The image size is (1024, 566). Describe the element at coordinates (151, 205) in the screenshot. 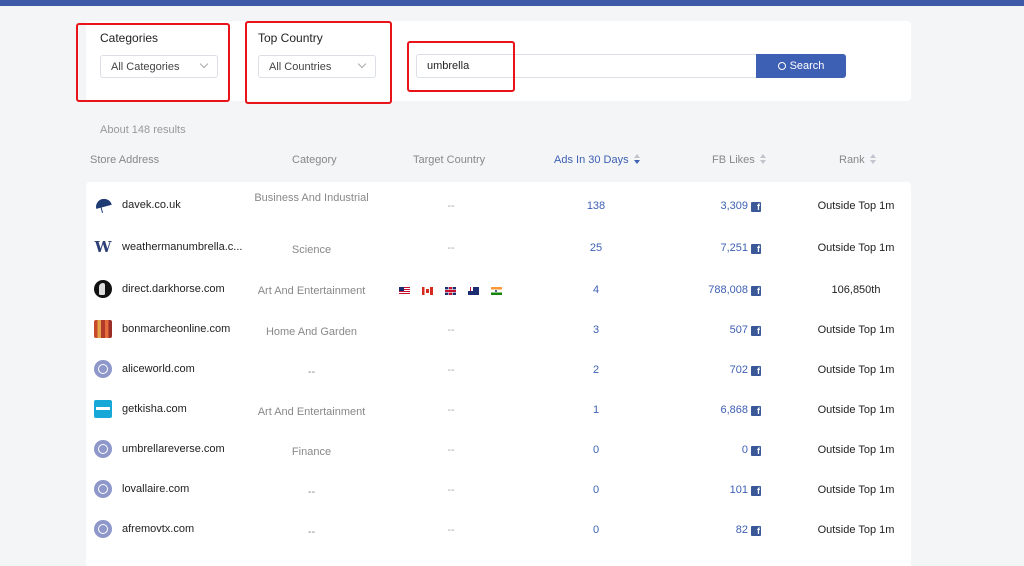

I see `store-address: davek.co.uk` at that location.